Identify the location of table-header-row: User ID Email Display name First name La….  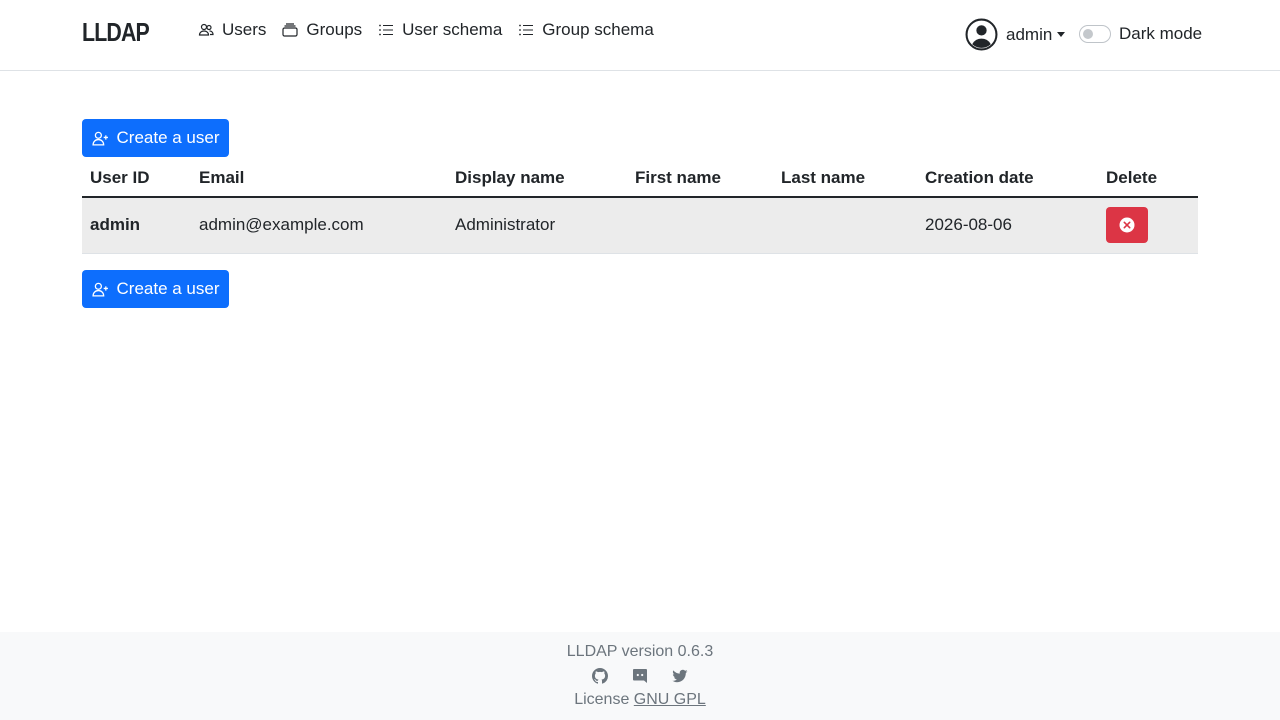
(640, 178).